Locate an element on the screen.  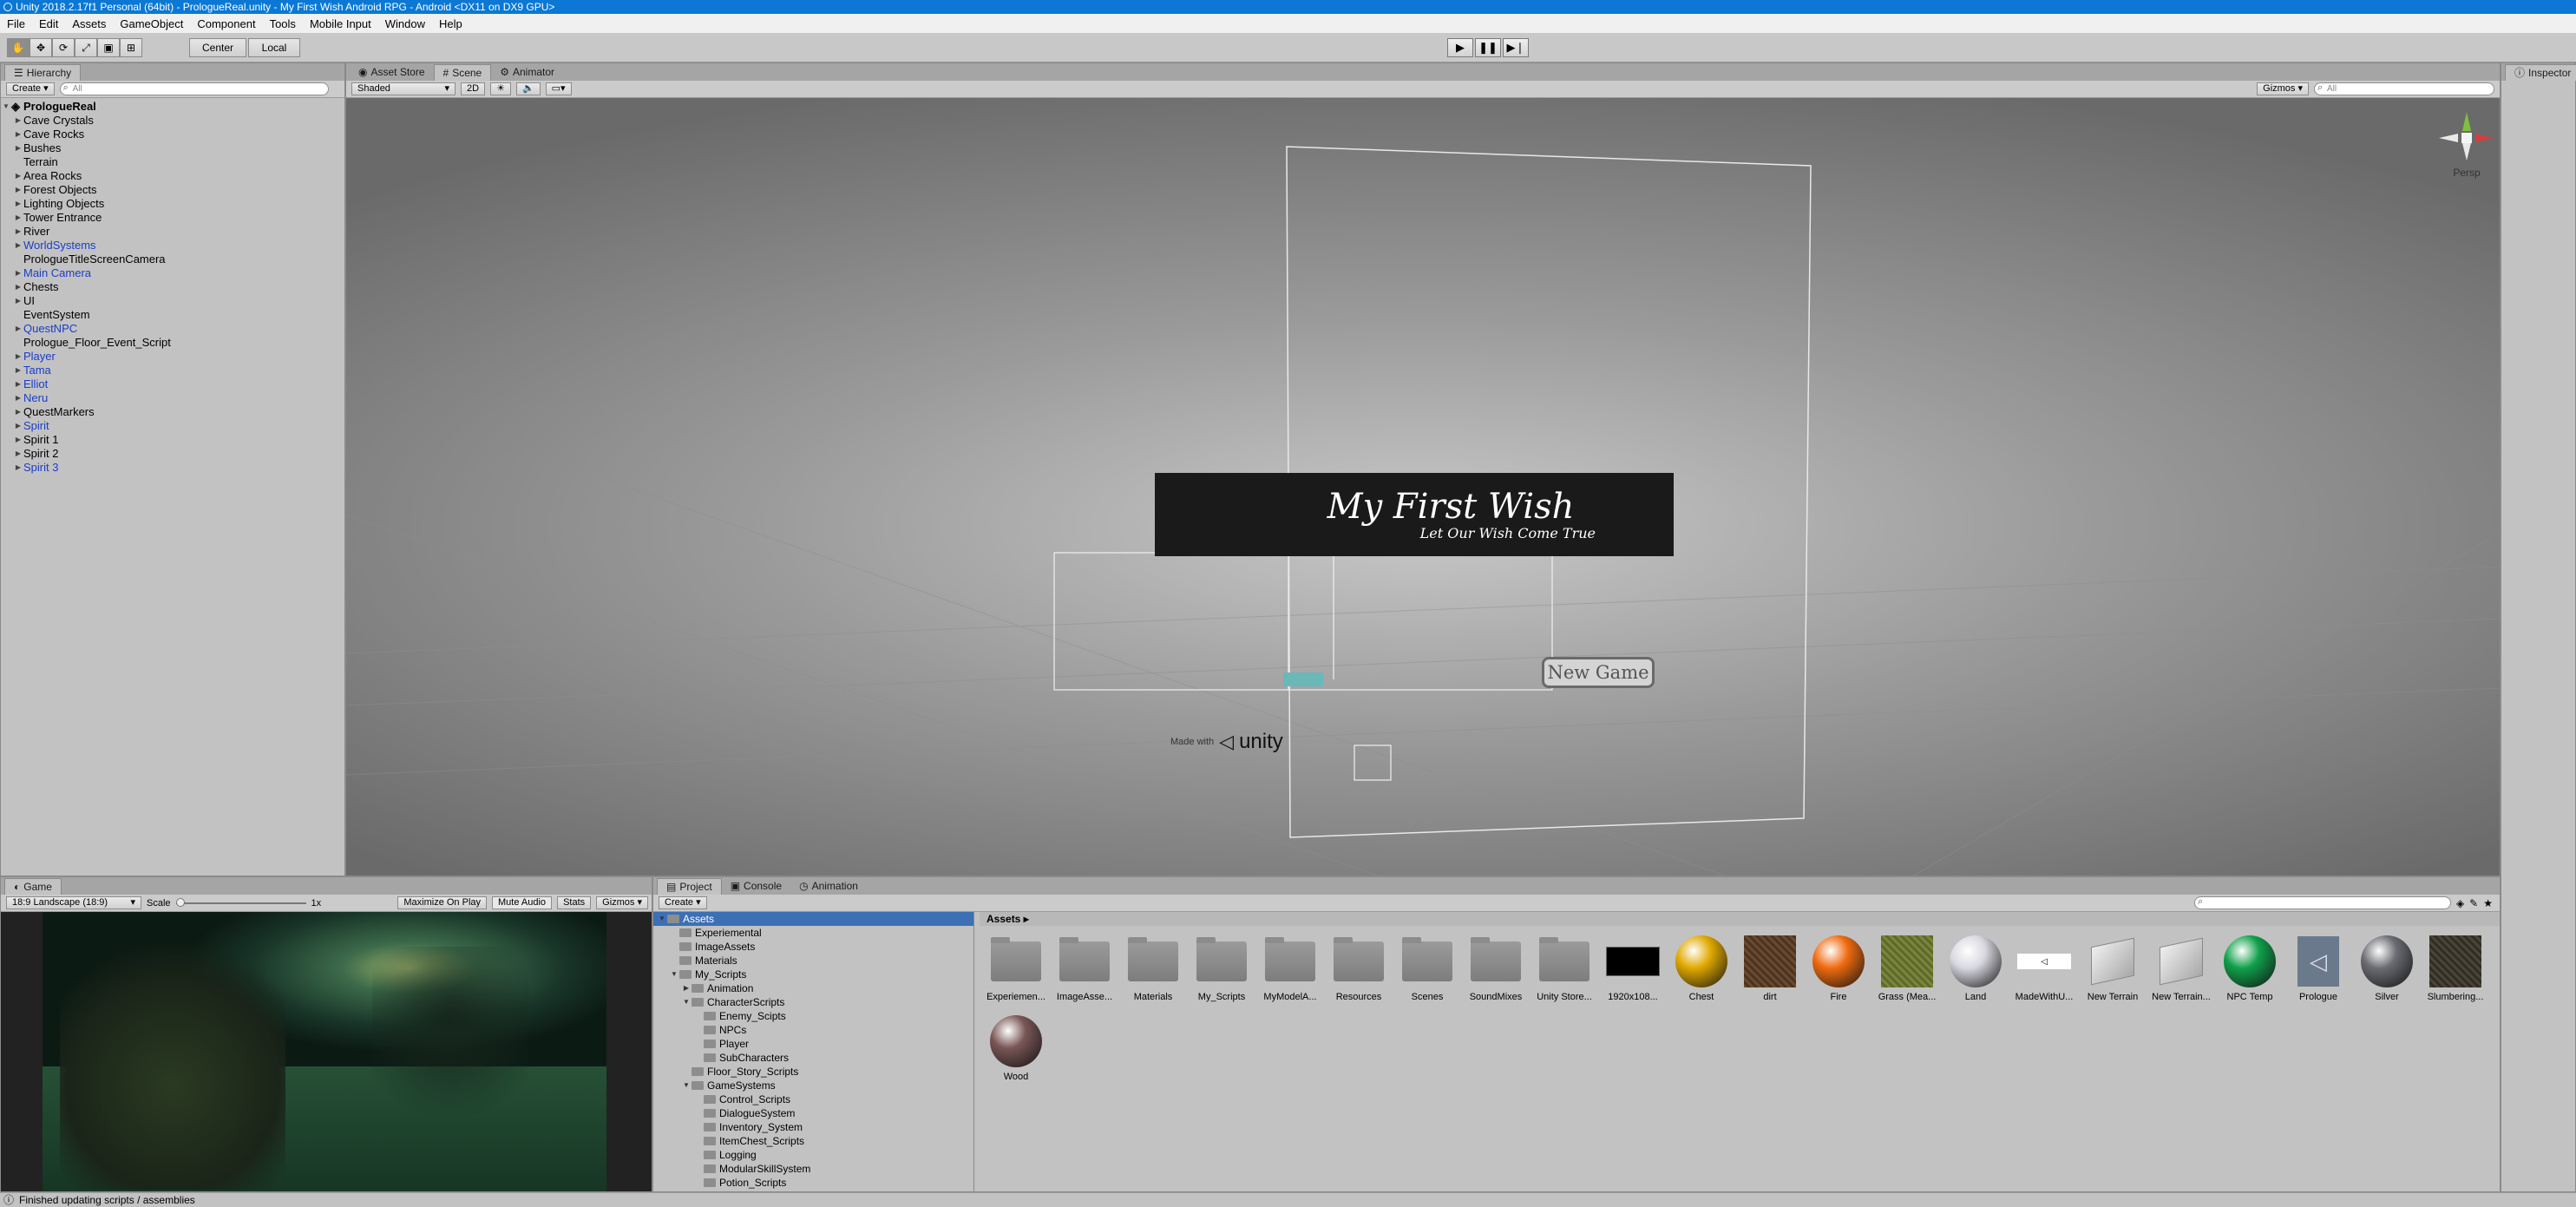
hierarchy-item: ▶ Cave Crystals is located at coordinates (172, 121).